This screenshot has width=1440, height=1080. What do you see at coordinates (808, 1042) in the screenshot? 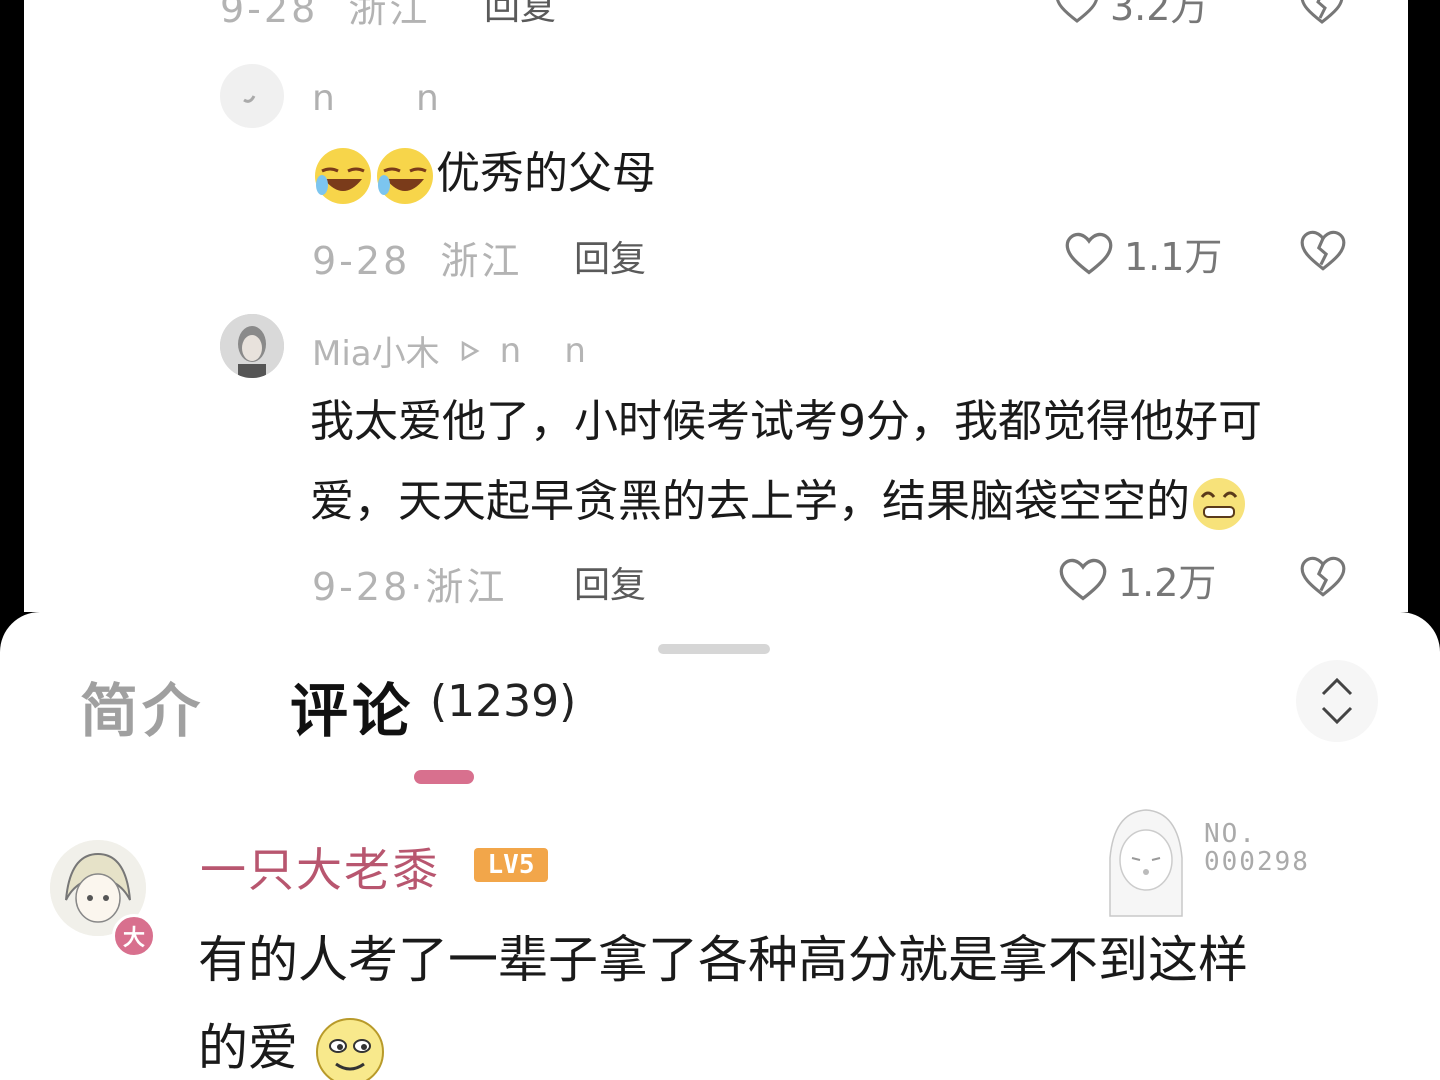
I see `comment-text-line: 的爱` at bounding box center [808, 1042].